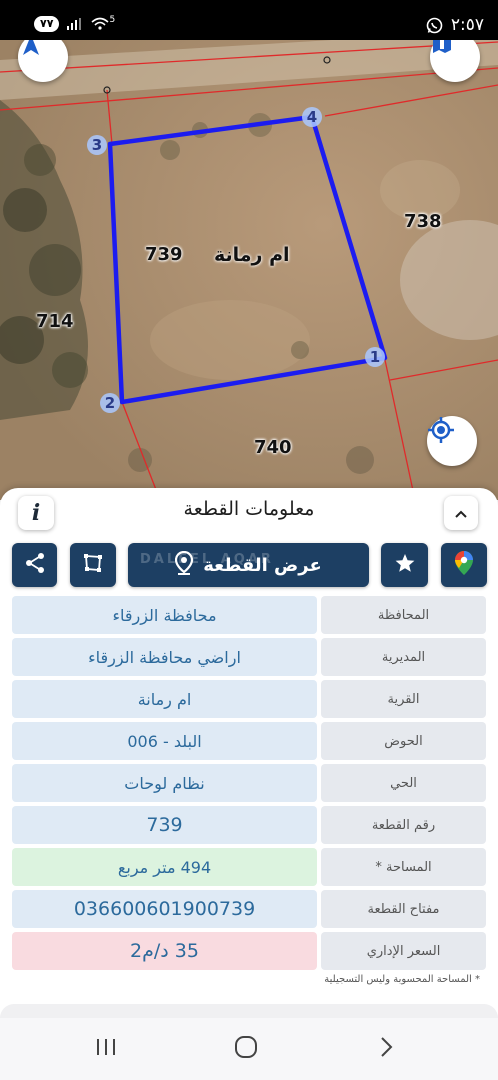 The width and height of the screenshot is (498, 1080). I want to click on info-button: i, so click(36, 513).